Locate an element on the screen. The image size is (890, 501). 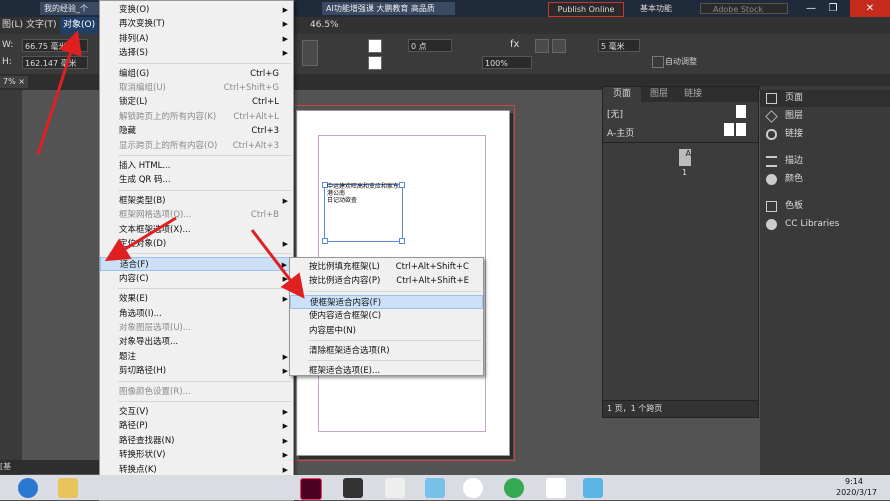
app-icon is located at coordinates (395, 488).